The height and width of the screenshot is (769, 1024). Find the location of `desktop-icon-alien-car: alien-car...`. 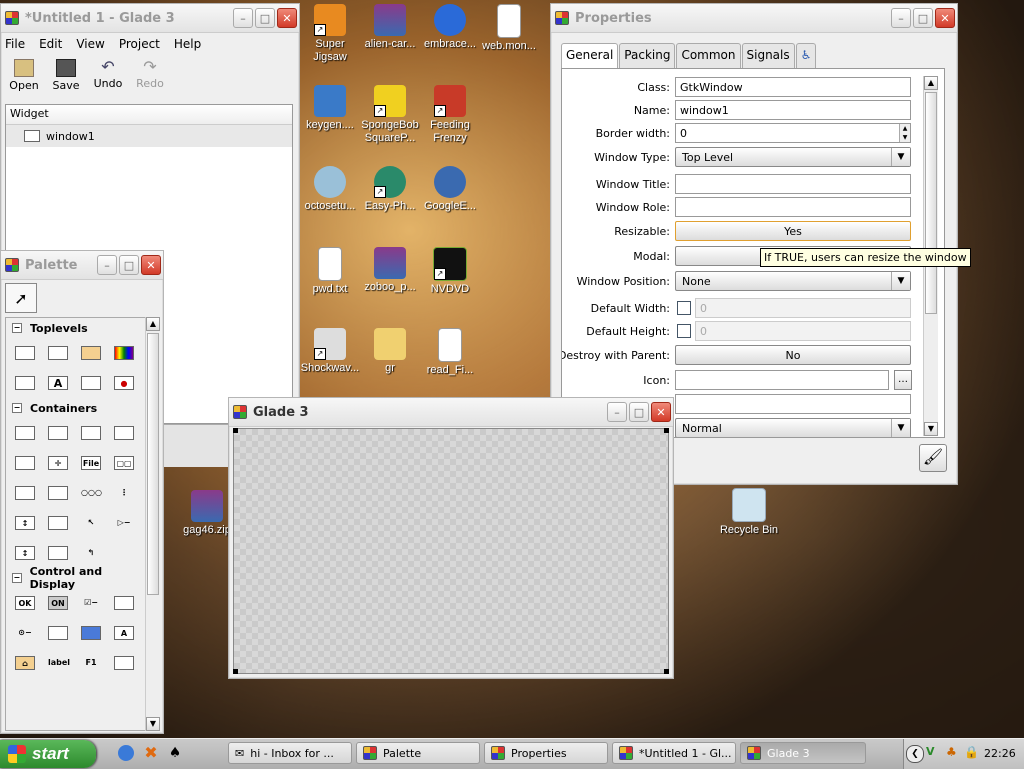

desktop-icon-alien-car: alien-car... is located at coordinates (390, 27).